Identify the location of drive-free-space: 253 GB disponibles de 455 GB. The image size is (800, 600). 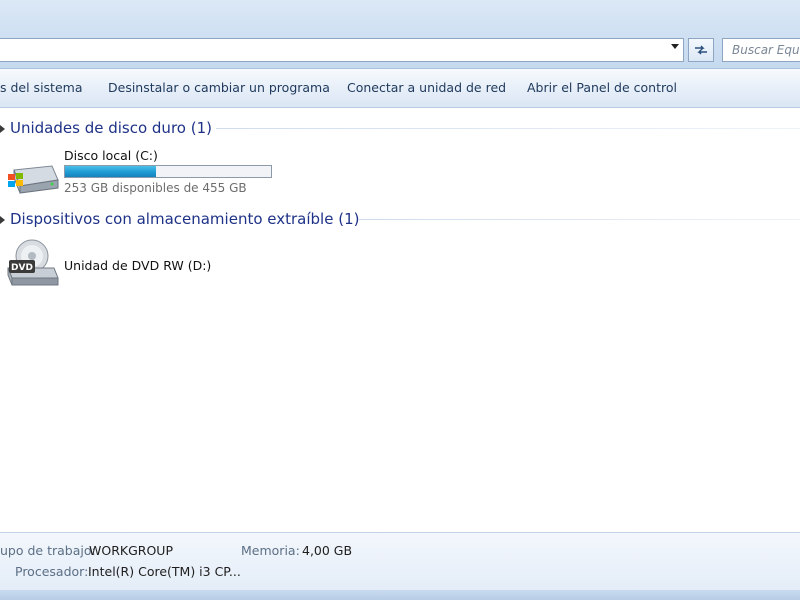
(155, 188).